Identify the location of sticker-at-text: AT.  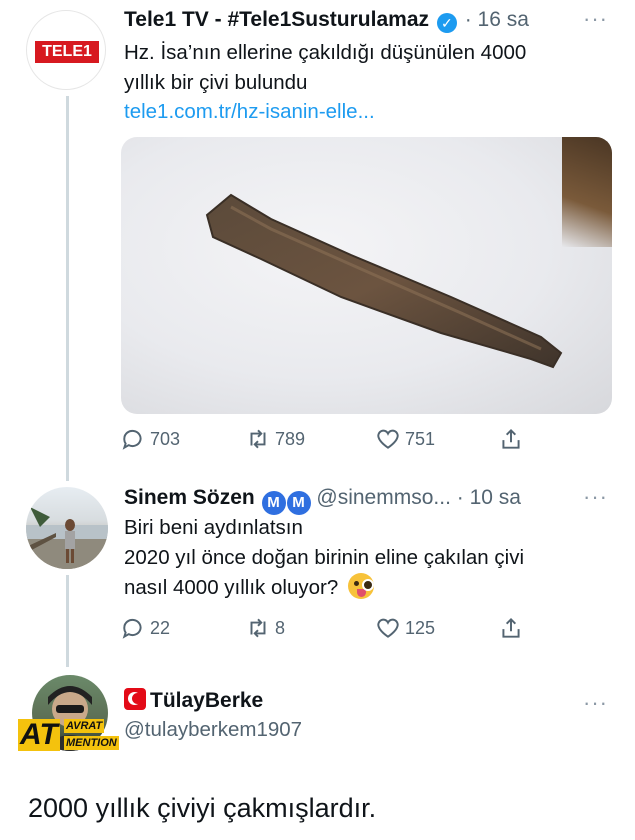
(39, 734).